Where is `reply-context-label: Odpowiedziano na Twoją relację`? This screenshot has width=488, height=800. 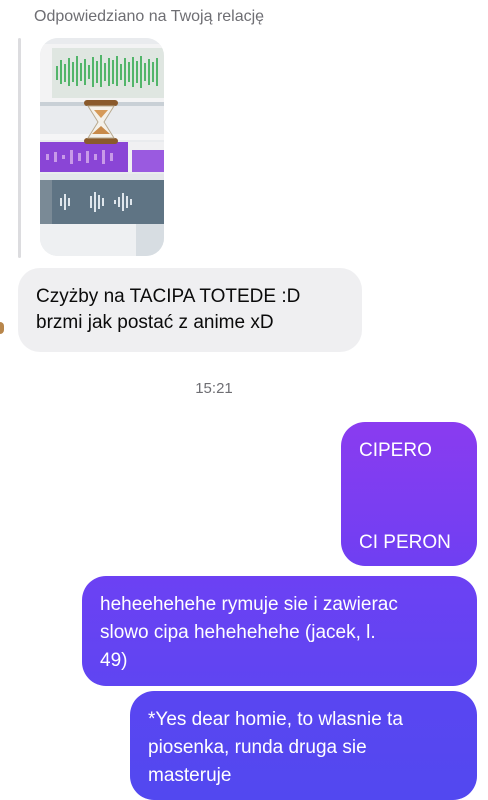 reply-context-label: Odpowiedziano na Twoją relację is located at coordinates (149, 16).